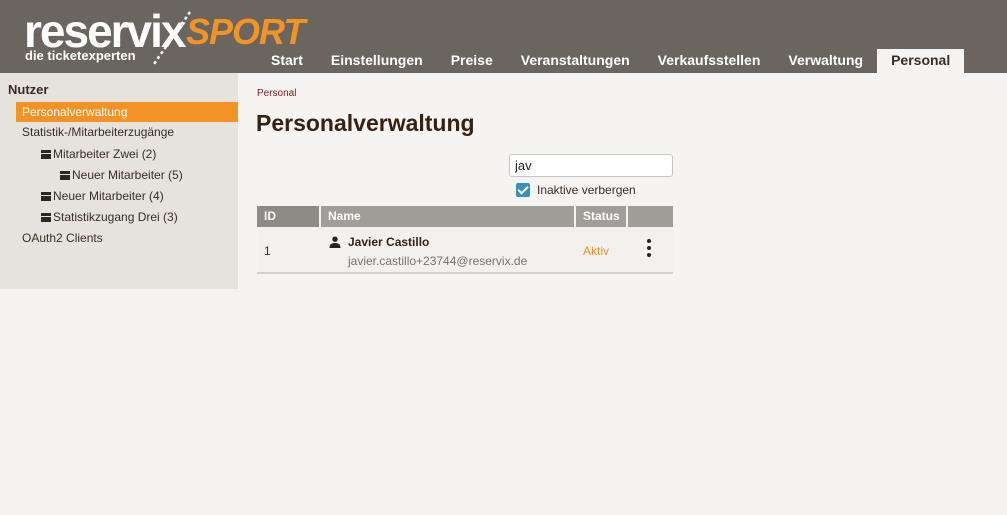  I want to click on nav-tab-verkaufsstellen: Verkaufsstellen, so click(709, 61).